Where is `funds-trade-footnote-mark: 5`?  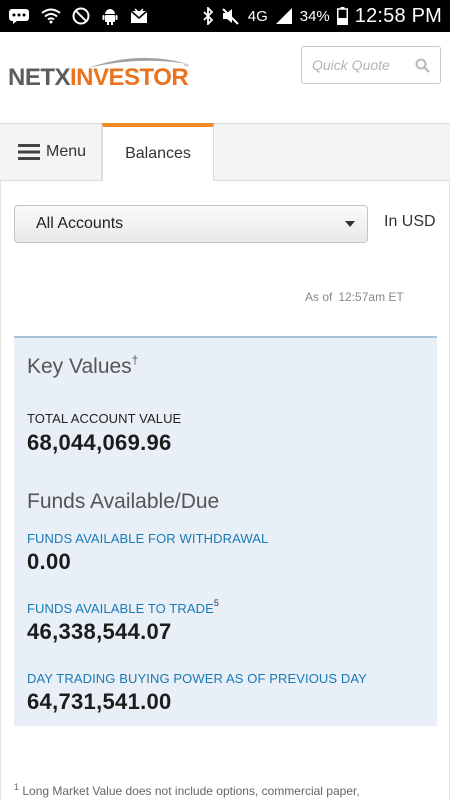 funds-trade-footnote-mark: 5 is located at coordinates (216, 603).